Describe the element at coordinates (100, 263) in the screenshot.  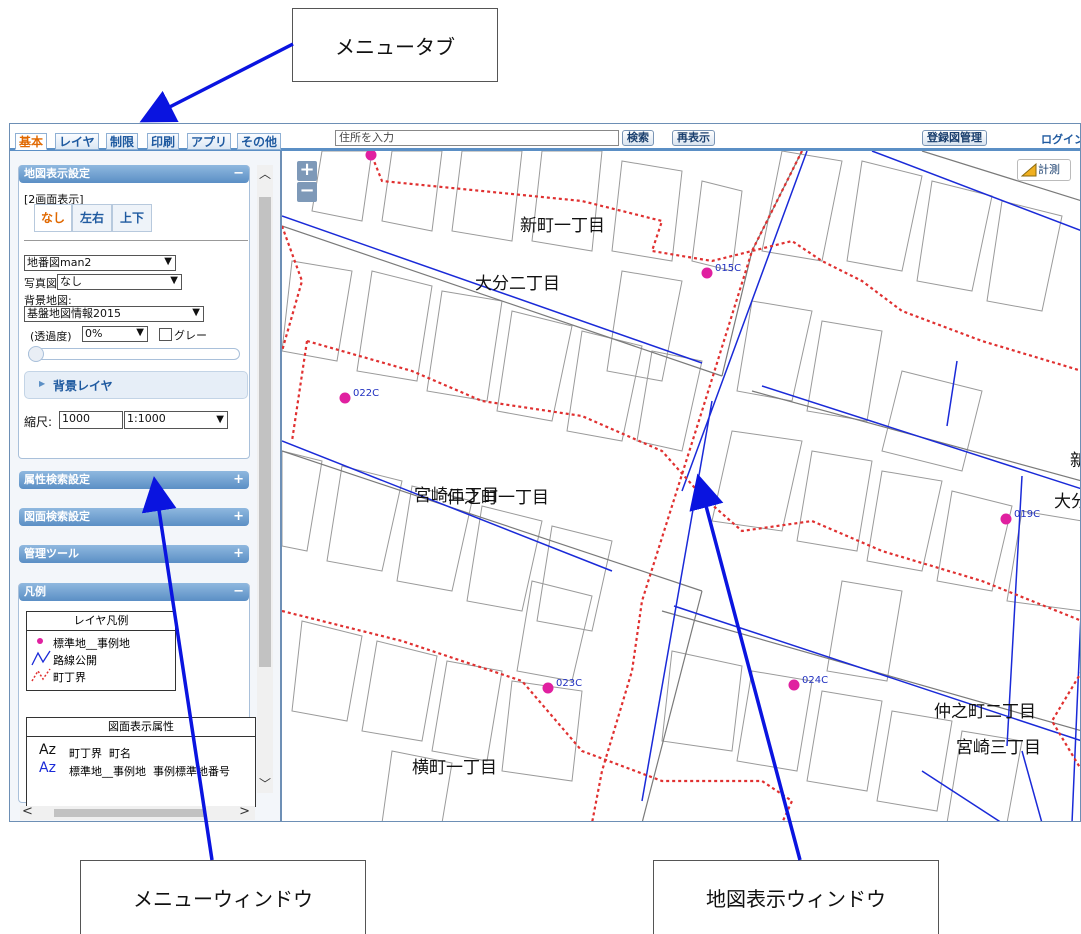
I see `base-map-select: 地番図man2 ▼` at that location.